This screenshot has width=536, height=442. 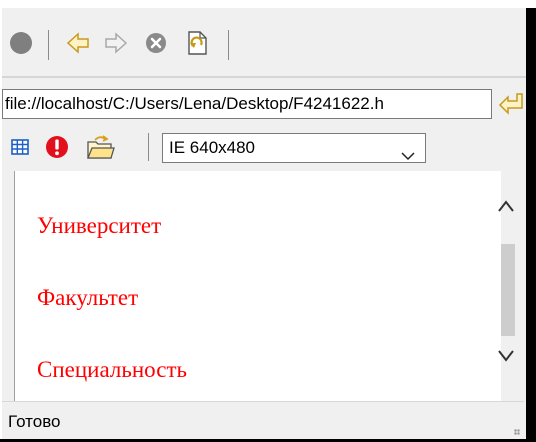 I want to click on scrollbar-thumb, so click(x=508, y=290).